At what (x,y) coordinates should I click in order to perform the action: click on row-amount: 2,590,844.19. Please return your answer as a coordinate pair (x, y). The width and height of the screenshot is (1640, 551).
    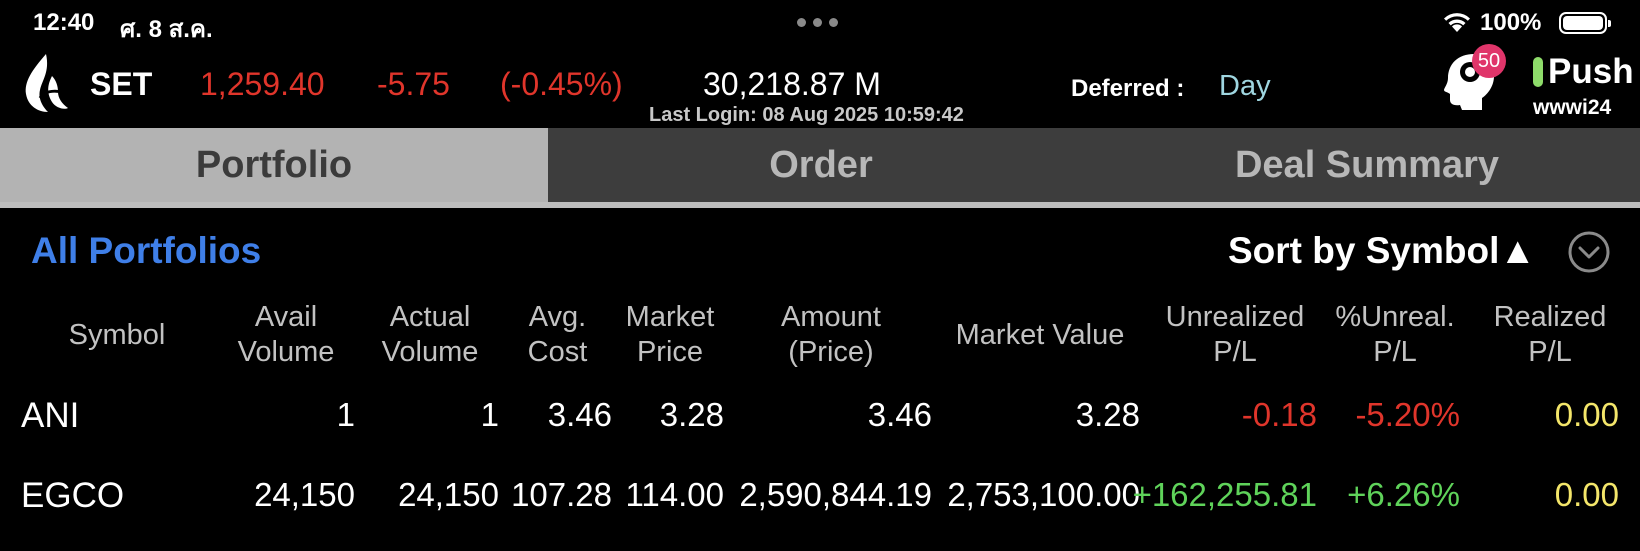
    Looking at the image, I should click on (835, 494).